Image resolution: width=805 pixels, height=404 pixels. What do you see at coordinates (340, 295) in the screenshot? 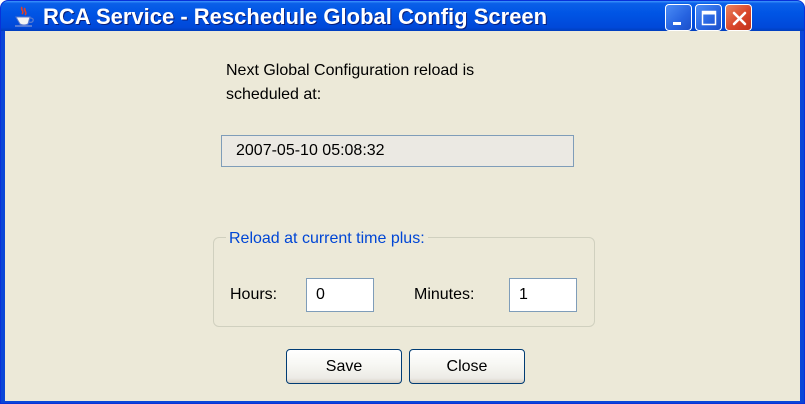
I see `hours-input` at bounding box center [340, 295].